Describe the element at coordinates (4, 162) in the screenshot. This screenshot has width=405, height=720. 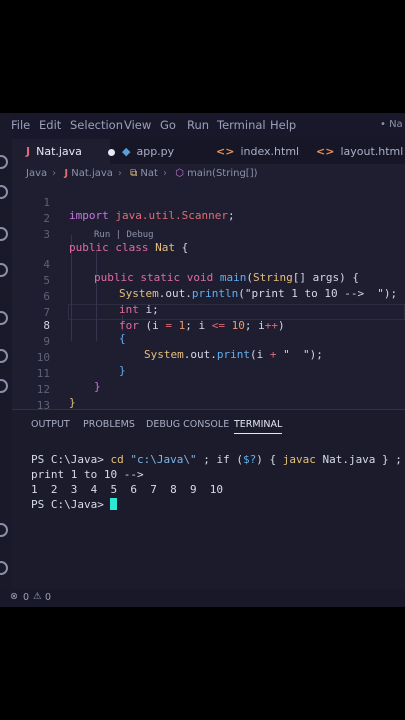
I see `explorer-icon` at that location.